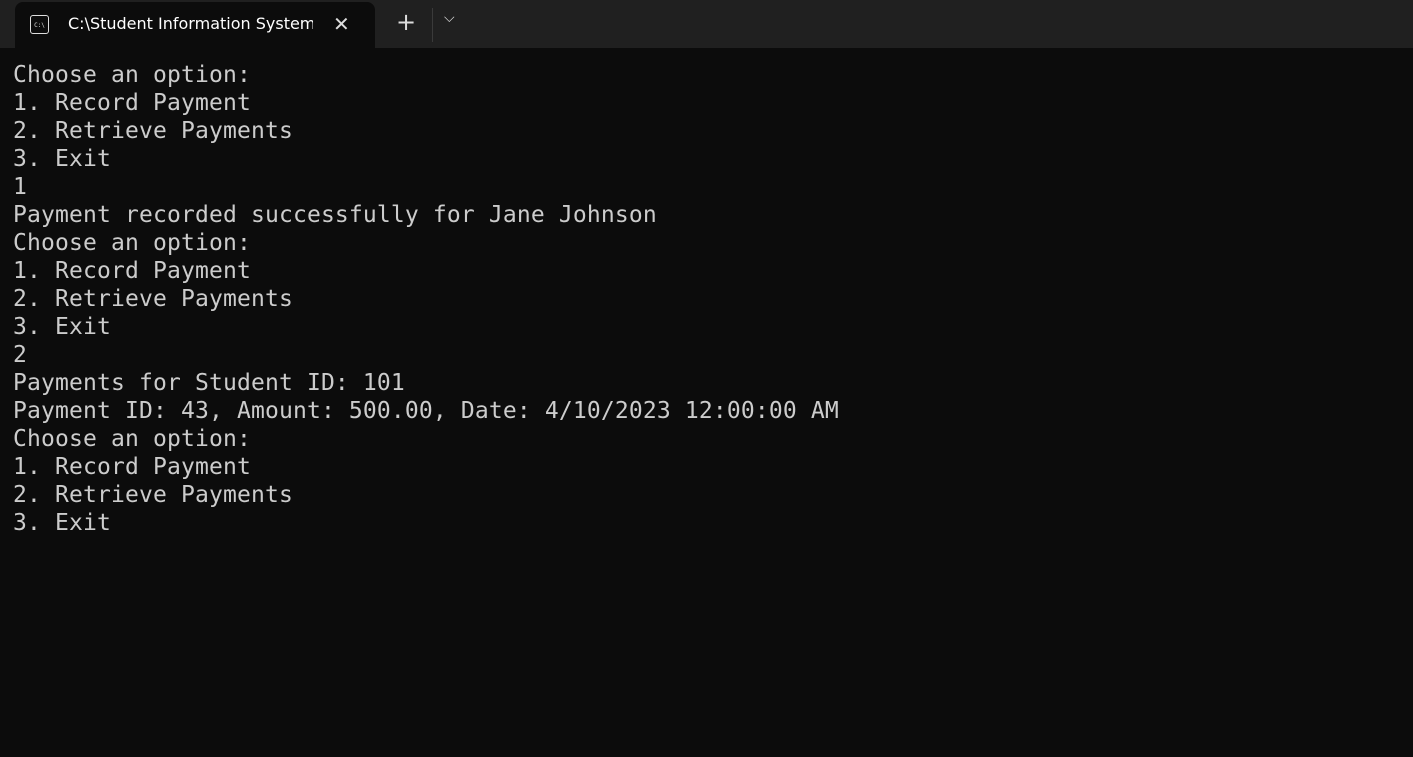 The image size is (1413, 757). I want to click on tab-title: C:\Student Information System, so click(190, 23).